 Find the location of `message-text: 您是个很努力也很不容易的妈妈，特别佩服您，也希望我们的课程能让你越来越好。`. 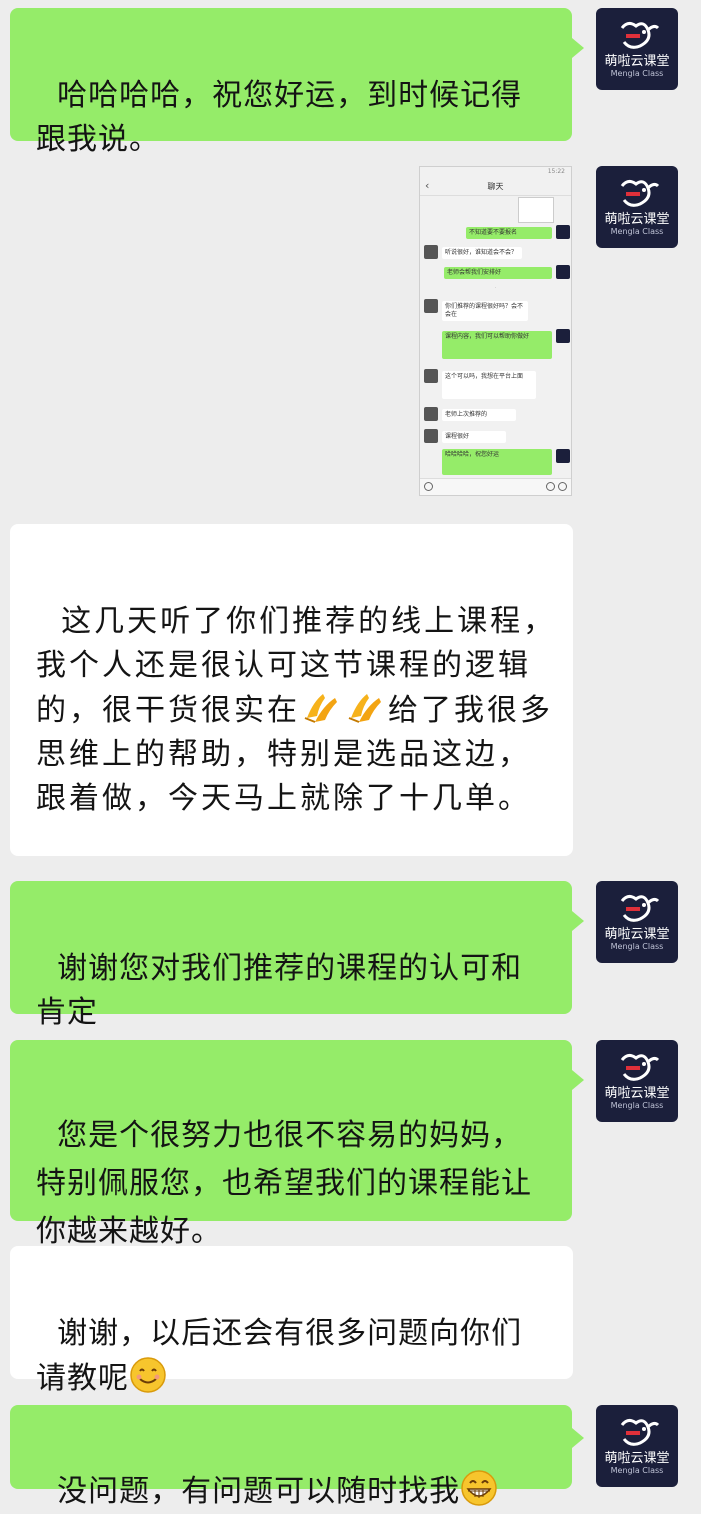

message-text: 您是个很努力也很不容易的妈妈，特别佩服您，也希望我们的课程能让你越来越好。 is located at coordinates (284, 1183).